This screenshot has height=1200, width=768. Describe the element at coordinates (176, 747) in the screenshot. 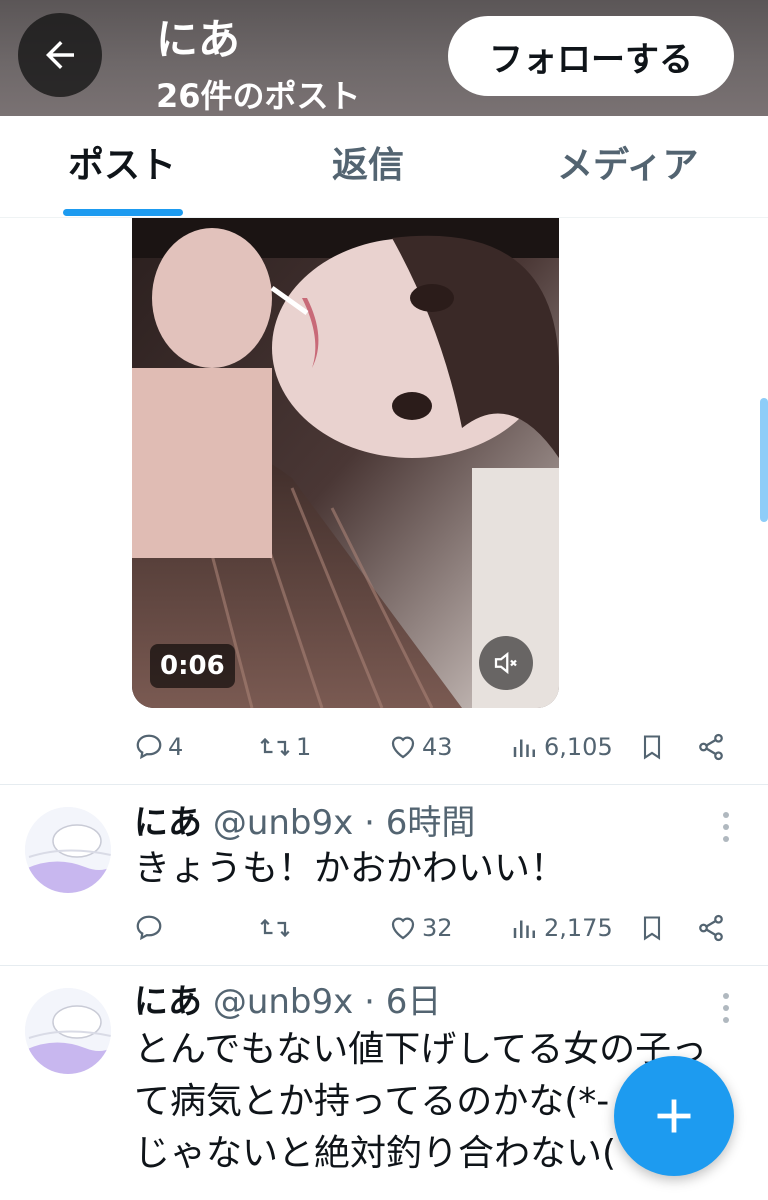

I see `reply-count: 4` at that location.